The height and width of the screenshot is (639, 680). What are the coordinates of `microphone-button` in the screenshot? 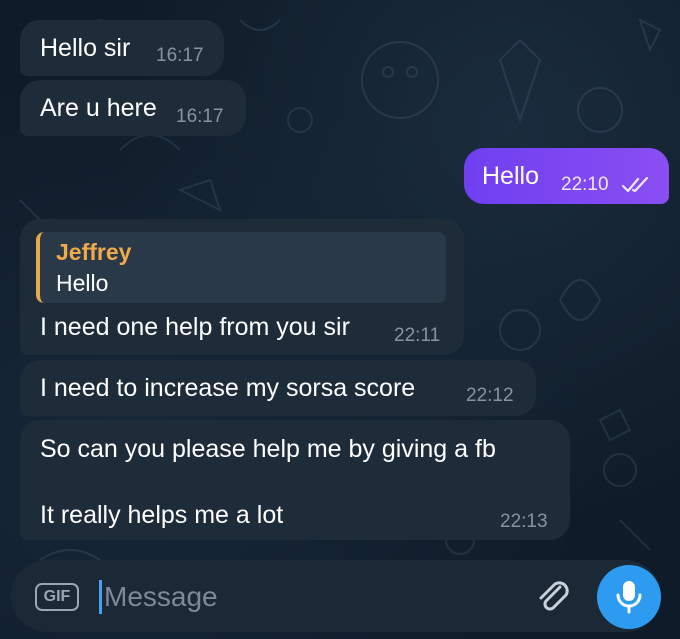 It's located at (629, 597).